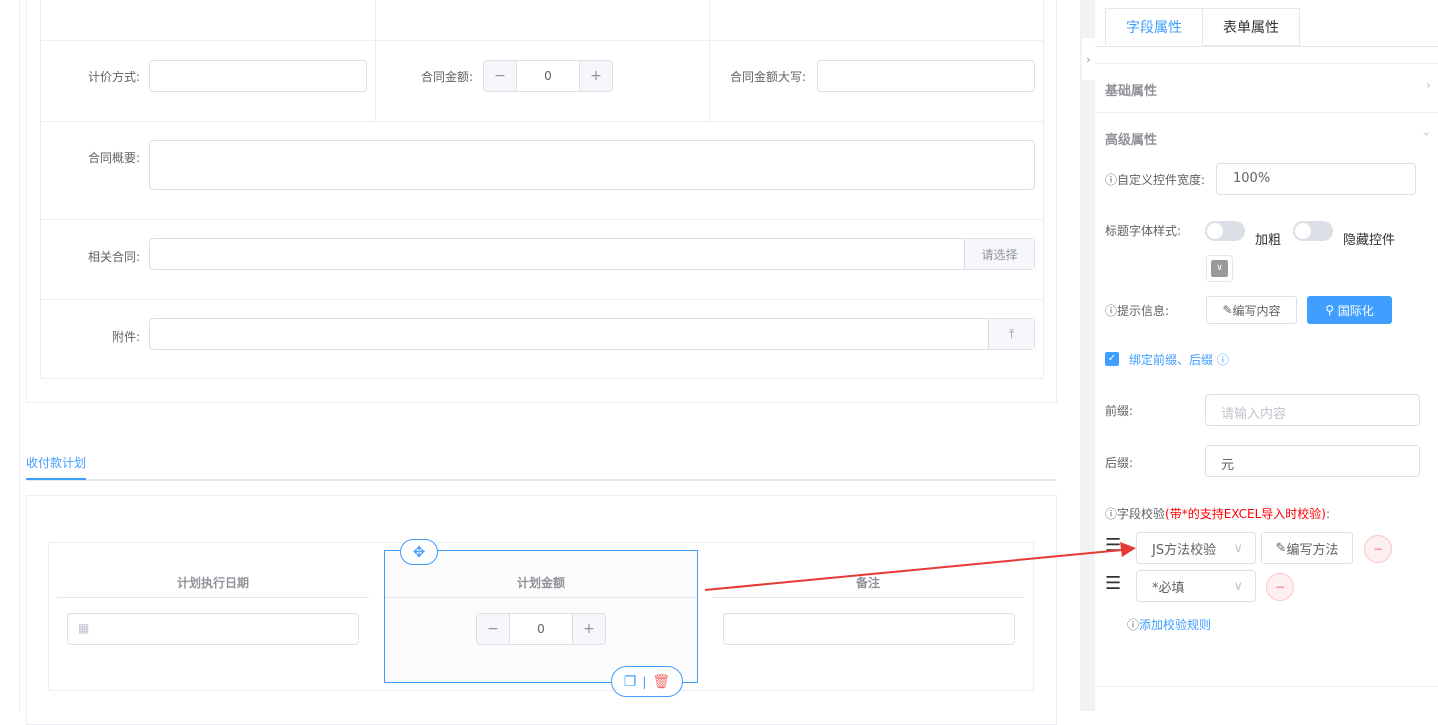  I want to click on validation-label: ⓘ字段校验(带*的支持EXCEL导入时校验):, so click(1217, 513).